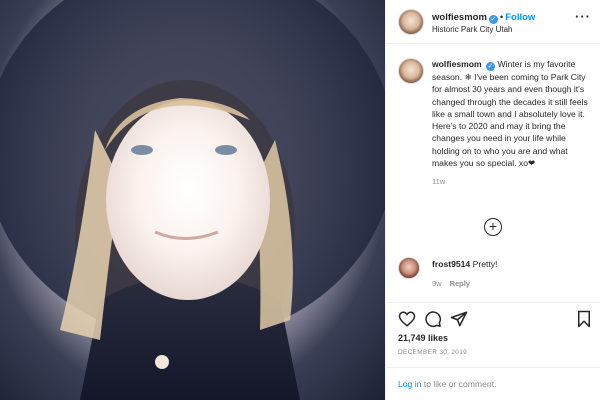 Image resolution: width=600 pixels, height=400 pixels. What do you see at coordinates (459, 17) in the screenshot?
I see `author-username: wolfiesmom` at bounding box center [459, 17].